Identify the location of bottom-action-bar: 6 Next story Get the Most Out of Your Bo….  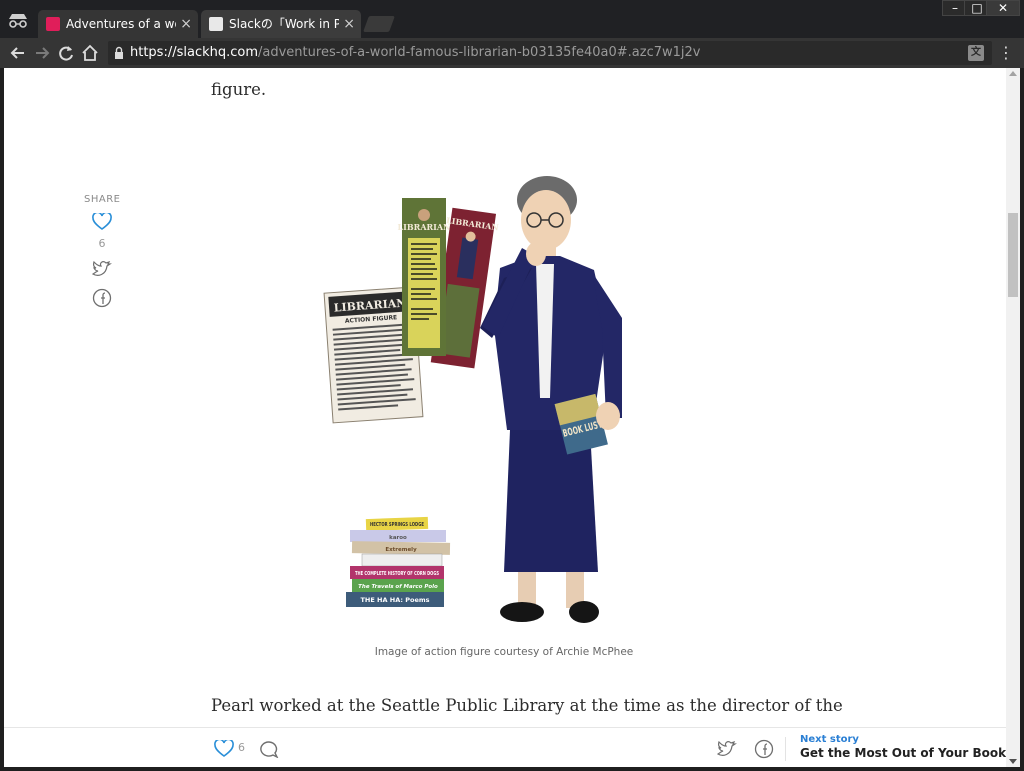
(505, 747).